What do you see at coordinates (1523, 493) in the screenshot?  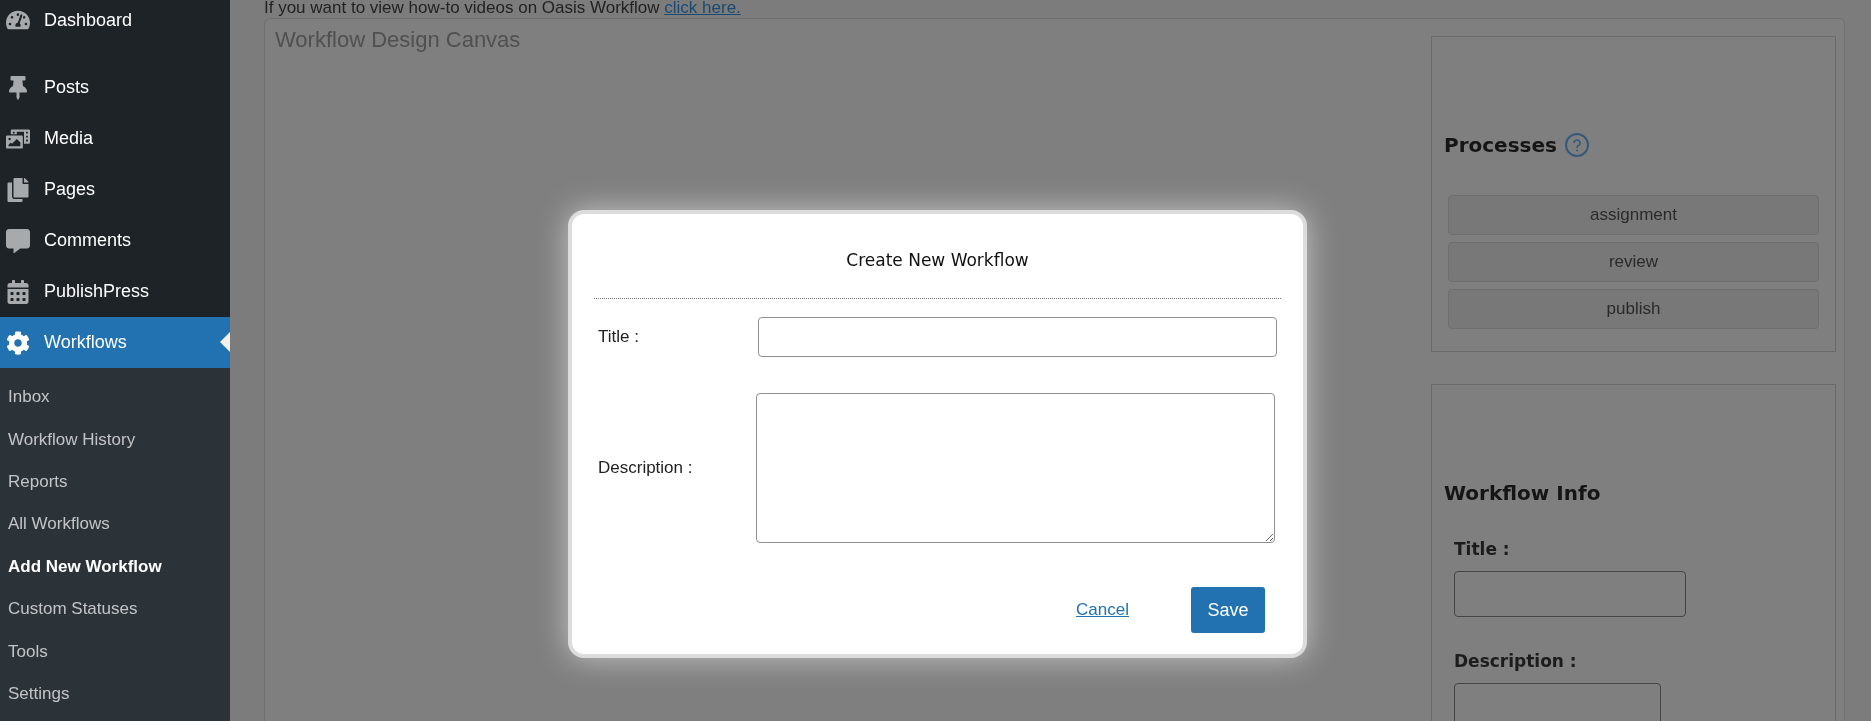 I see `workflow-info-title: Workflow Info` at bounding box center [1523, 493].